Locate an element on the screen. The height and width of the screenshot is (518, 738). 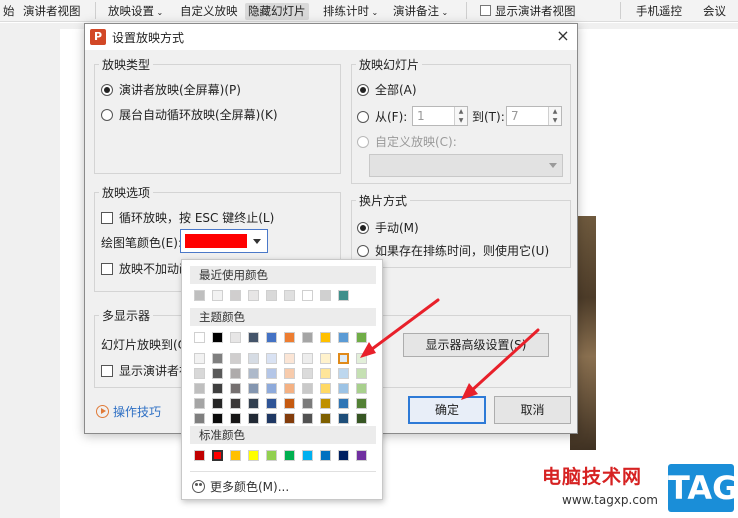
close-icon: × is located at coordinates (563, 36).